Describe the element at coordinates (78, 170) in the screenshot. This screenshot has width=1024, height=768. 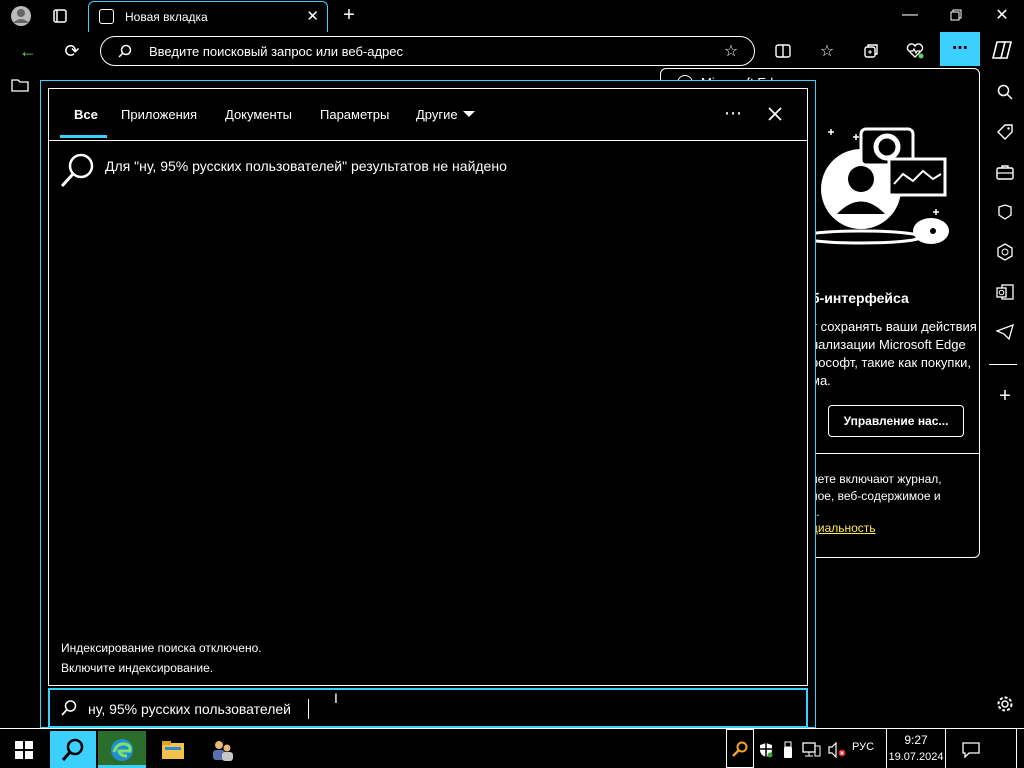
I see `no-results-search-icon` at that location.